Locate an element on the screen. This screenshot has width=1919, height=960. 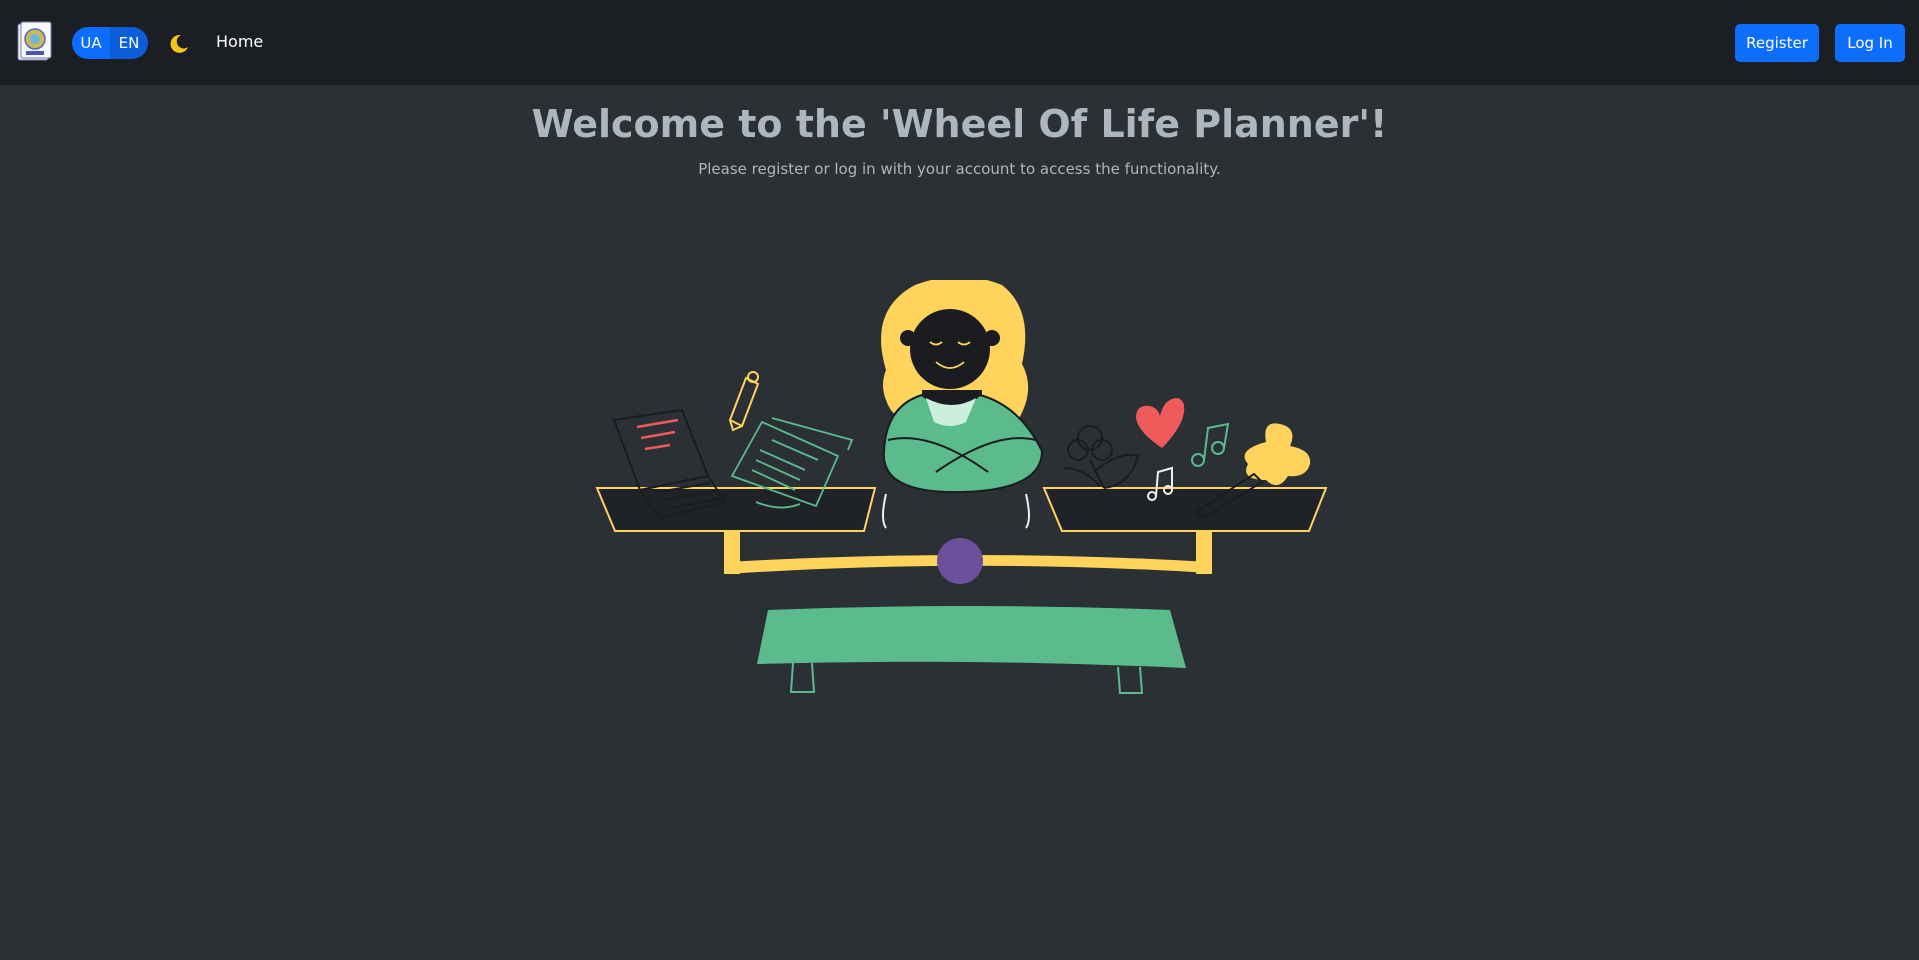
app-logo-icon is located at coordinates (34, 42).